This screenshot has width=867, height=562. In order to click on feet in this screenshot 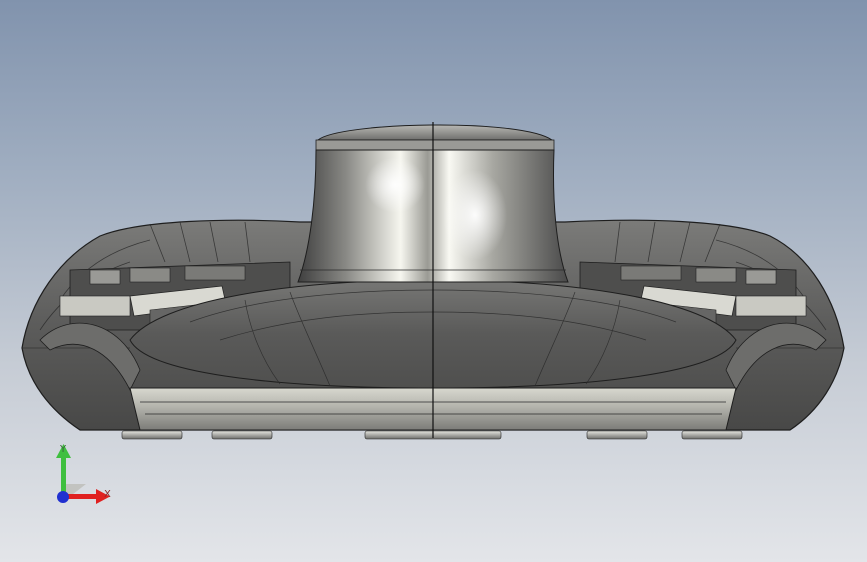, I will do `click(432, 435)`.